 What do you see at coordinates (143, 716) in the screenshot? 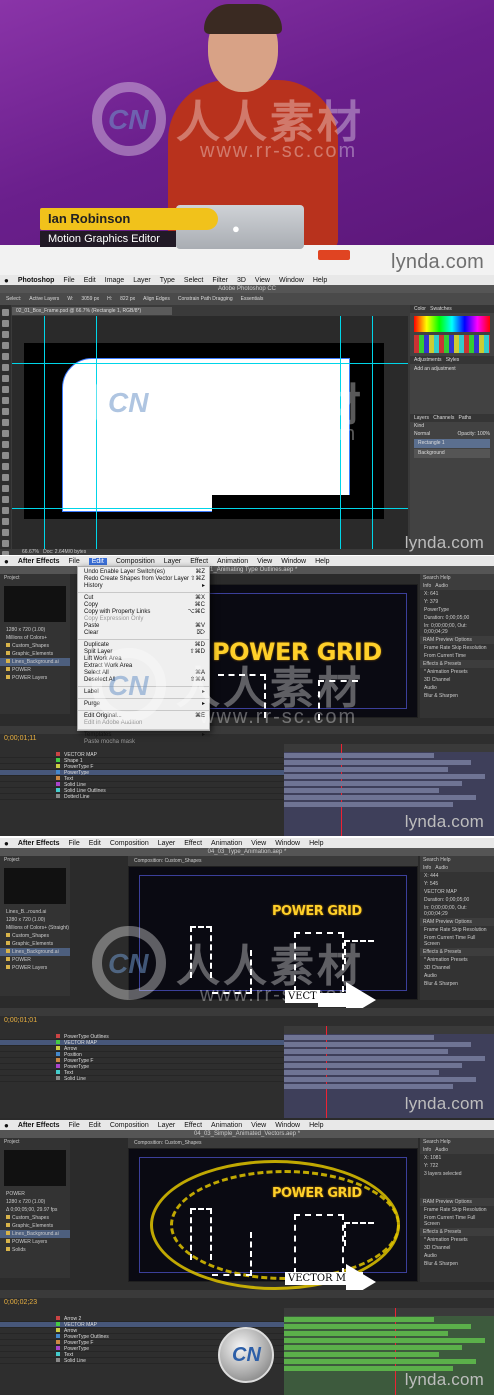
I see `edit-menu-item: Edit Original... ⌘E` at bounding box center [143, 716].